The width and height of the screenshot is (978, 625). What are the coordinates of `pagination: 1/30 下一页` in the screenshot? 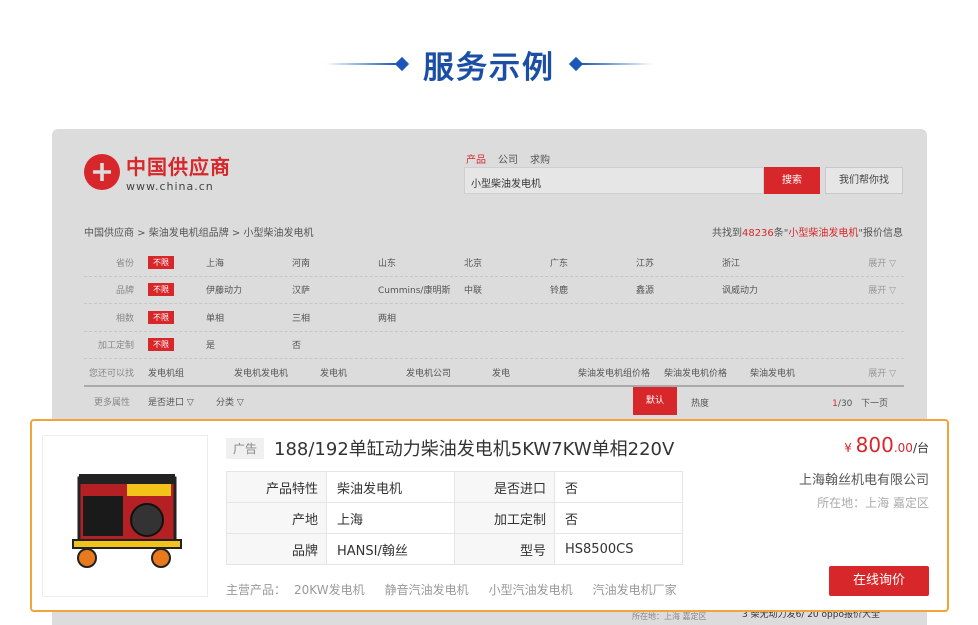 It's located at (860, 404).